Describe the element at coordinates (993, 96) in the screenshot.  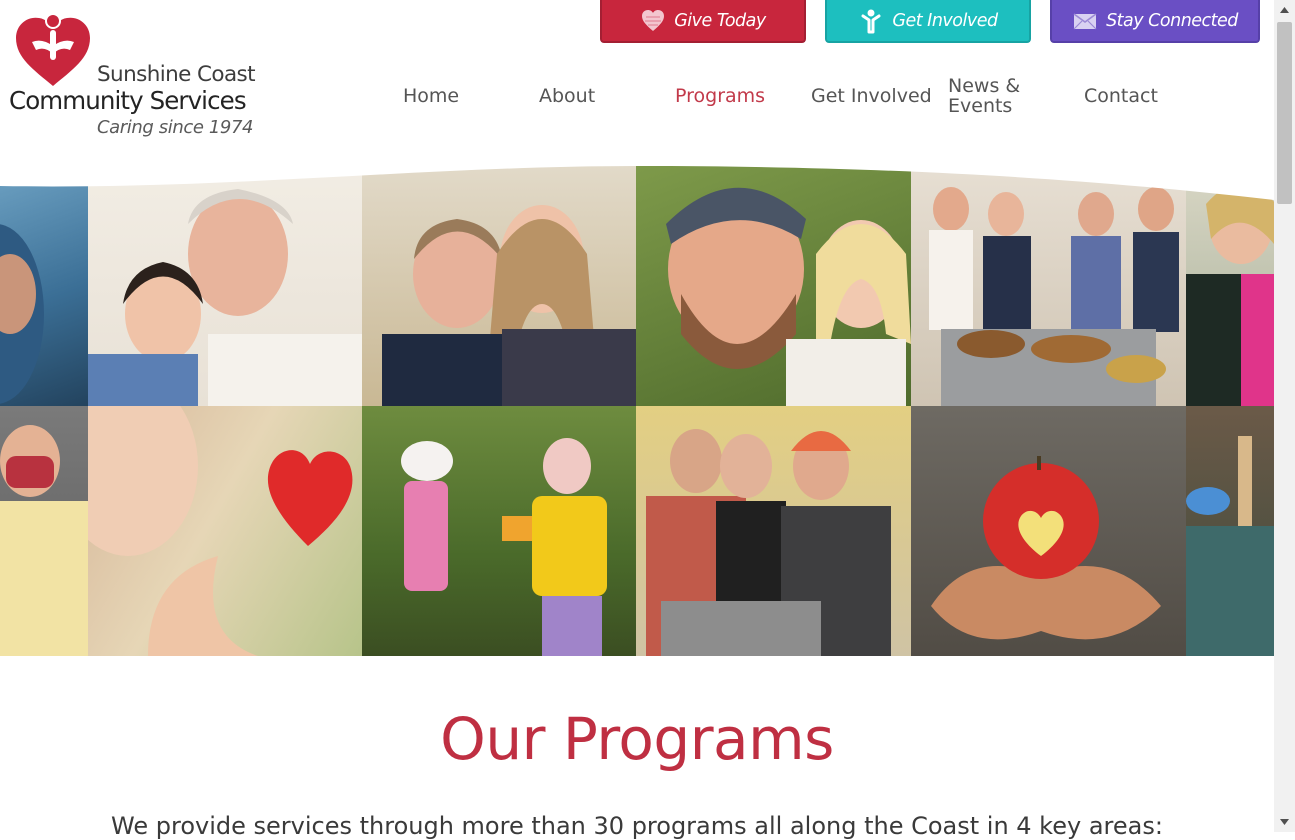
I see `nav-news-events: News & Events` at that location.